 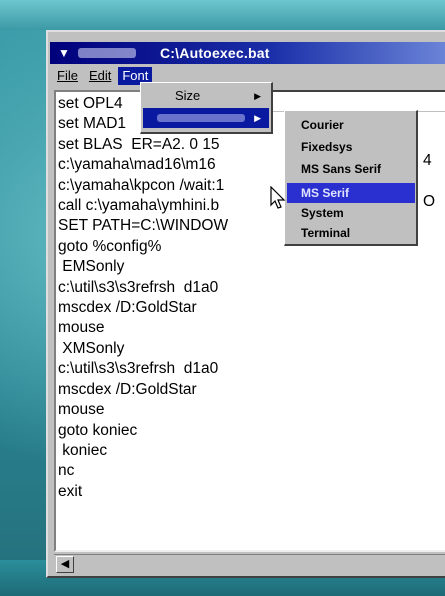 What do you see at coordinates (351, 233) in the screenshot?
I see `typeface-terminal: Terminal` at bounding box center [351, 233].